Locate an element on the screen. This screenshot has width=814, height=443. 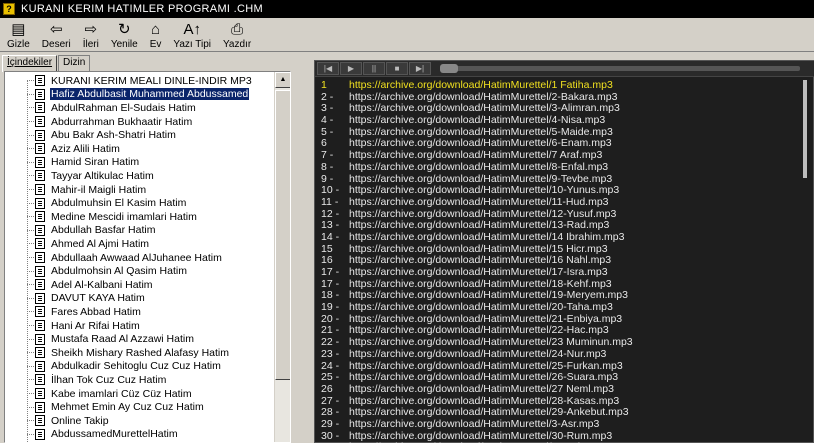
tree-item-label: Abdulkadir Sehitoglu Cuz Cuz Hatim is located at coordinates (136, 366).